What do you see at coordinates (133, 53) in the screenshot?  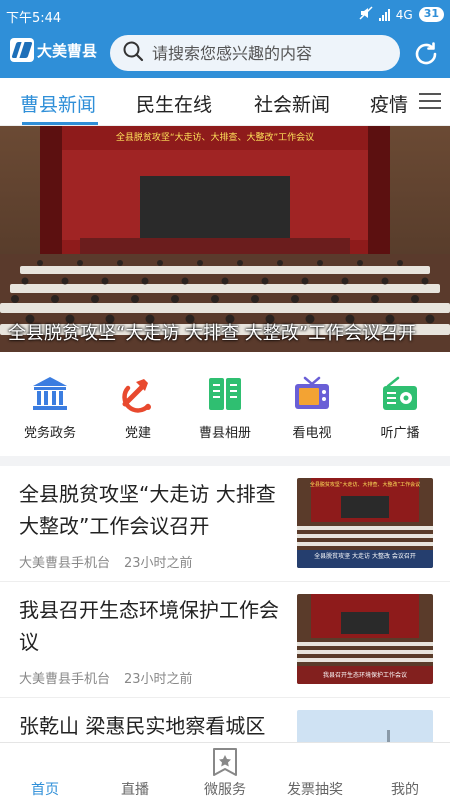 I see `search-icon` at bounding box center [133, 53].